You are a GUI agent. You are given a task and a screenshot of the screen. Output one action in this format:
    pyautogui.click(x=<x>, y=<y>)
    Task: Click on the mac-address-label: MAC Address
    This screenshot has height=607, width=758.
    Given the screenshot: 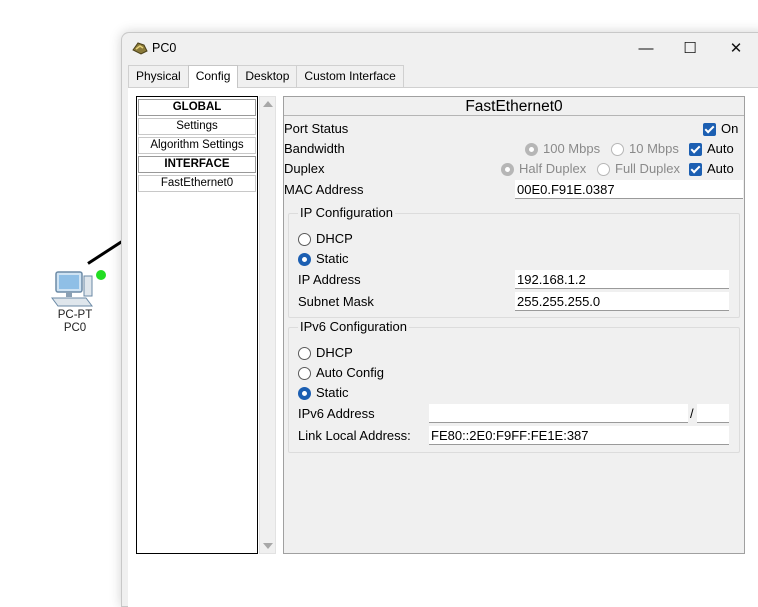 What is the action you would take?
    pyautogui.click(x=324, y=189)
    